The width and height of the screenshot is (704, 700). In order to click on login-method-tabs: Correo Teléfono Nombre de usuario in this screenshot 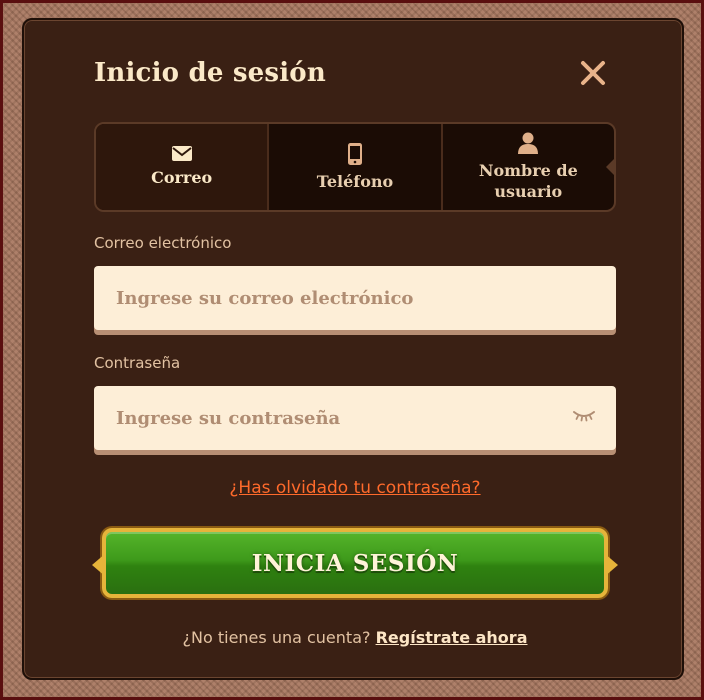, I will do `click(355, 167)`.